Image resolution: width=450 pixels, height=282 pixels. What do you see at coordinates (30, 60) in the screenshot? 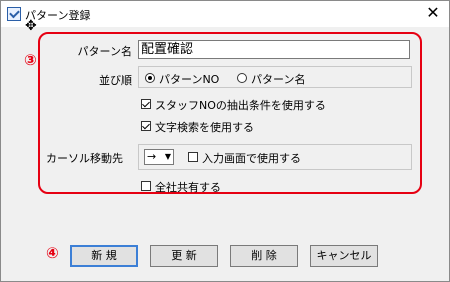
I see `annotation-3: ③` at bounding box center [30, 60].